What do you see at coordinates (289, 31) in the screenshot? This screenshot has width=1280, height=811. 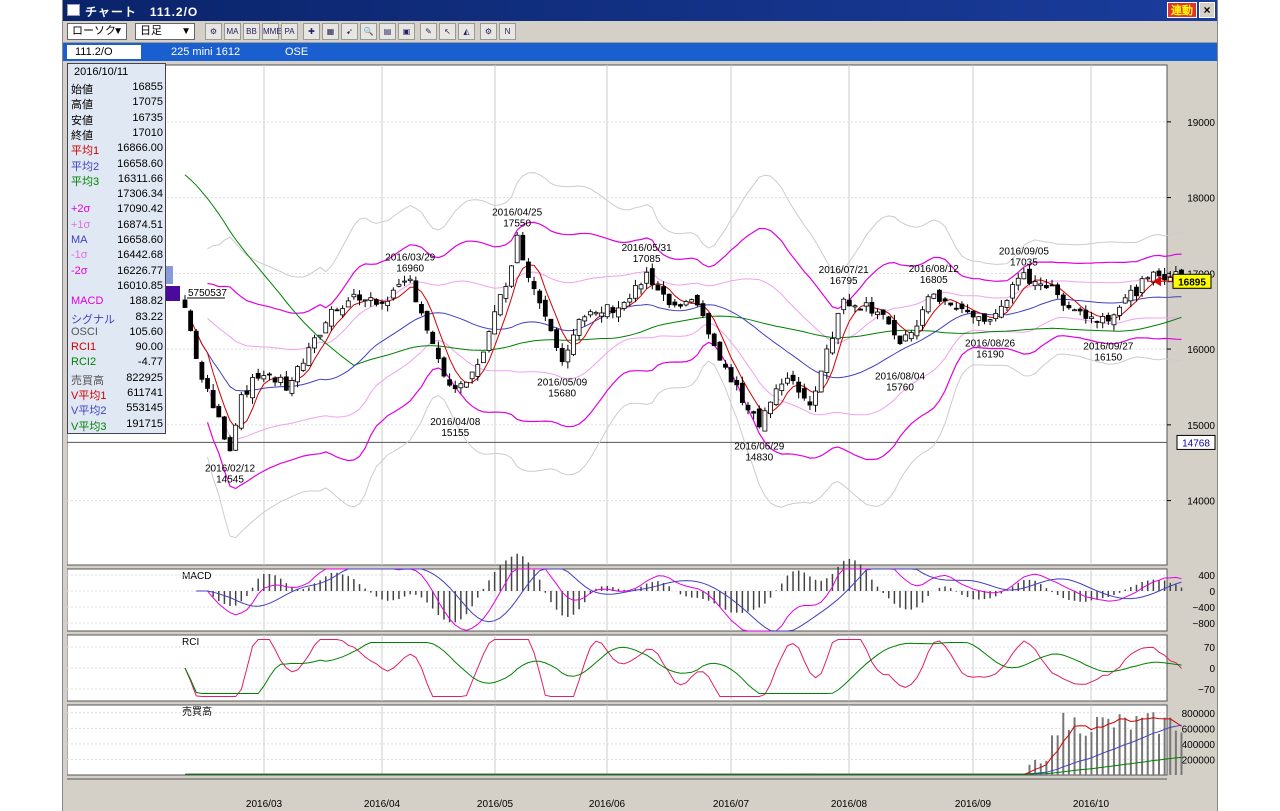 I see `pa-button: PA` at bounding box center [289, 31].